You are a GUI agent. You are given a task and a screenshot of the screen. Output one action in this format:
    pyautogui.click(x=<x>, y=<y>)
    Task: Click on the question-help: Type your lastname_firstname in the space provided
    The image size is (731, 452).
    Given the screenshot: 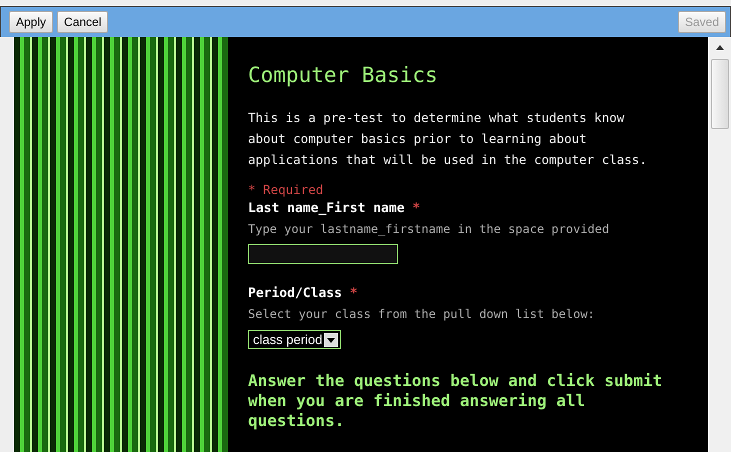 What is the action you would take?
    pyautogui.click(x=429, y=229)
    